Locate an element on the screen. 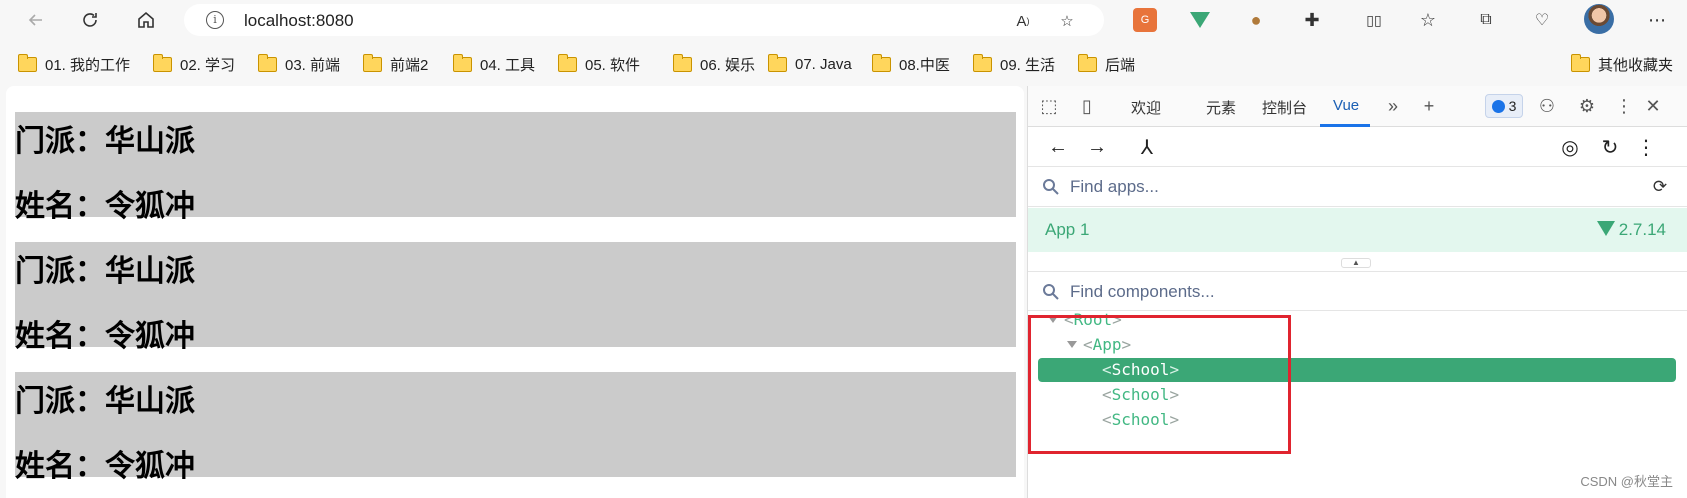 Image resolution: width=1687 pixels, height=498 pixels. vue-version: 2.7.14 is located at coordinates (1631, 230).